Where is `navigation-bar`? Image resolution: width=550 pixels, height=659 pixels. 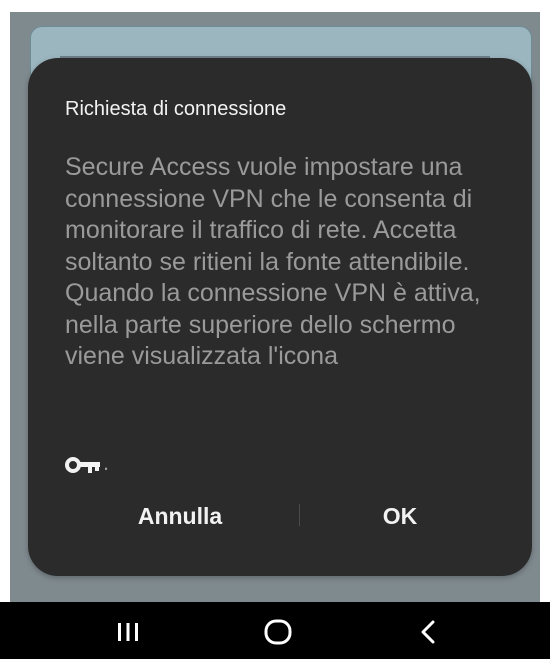 navigation-bar is located at coordinates (275, 630).